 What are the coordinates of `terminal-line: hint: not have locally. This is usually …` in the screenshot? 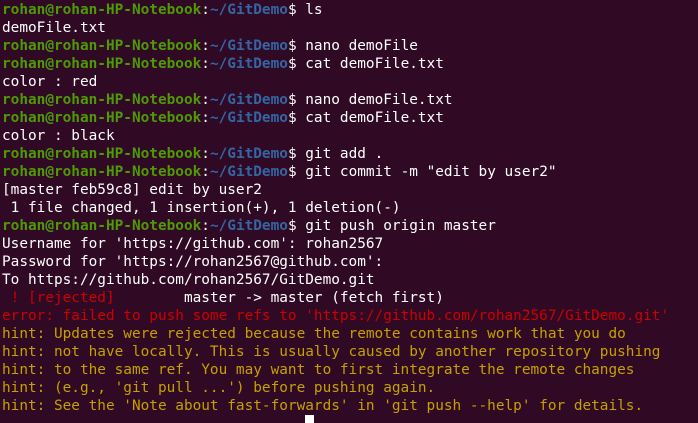 It's located at (350, 352).